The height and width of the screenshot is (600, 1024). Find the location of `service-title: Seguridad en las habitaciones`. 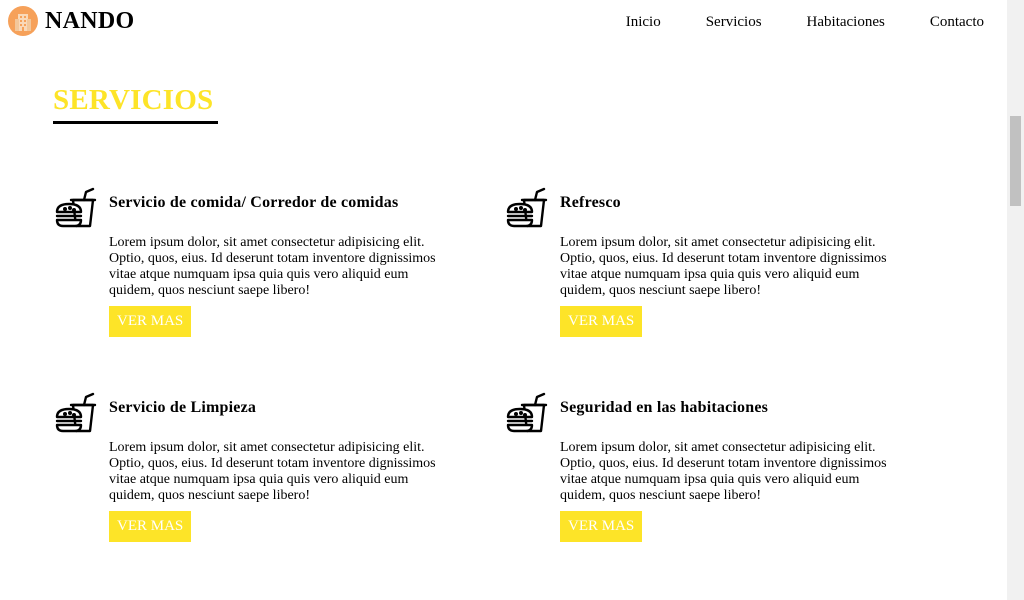

service-title: Seguridad en las habitaciones is located at coordinates (664, 407).